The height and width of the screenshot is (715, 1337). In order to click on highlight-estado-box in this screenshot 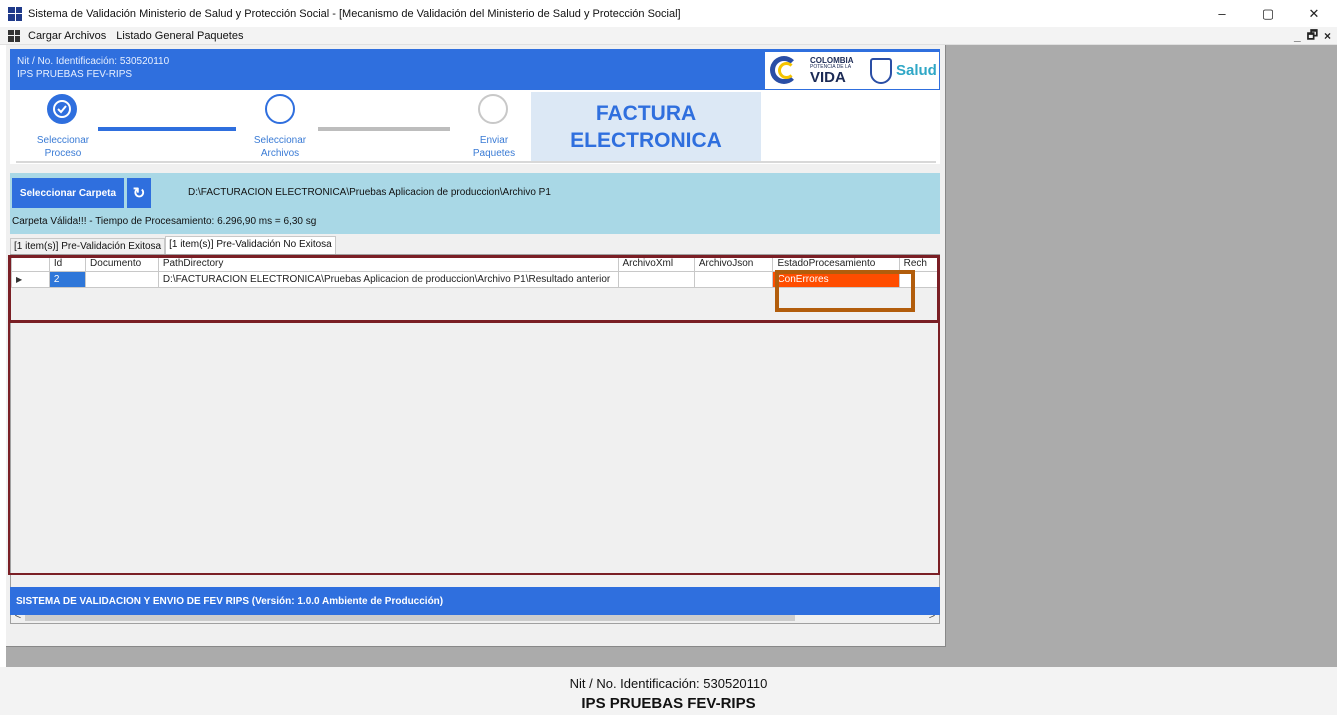, I will do `click(845, 291)`.